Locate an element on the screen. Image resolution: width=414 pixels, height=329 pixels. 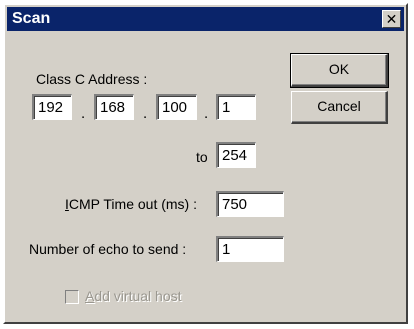
ip-octet-3-field: 100 is located at coordinates (176, 107).